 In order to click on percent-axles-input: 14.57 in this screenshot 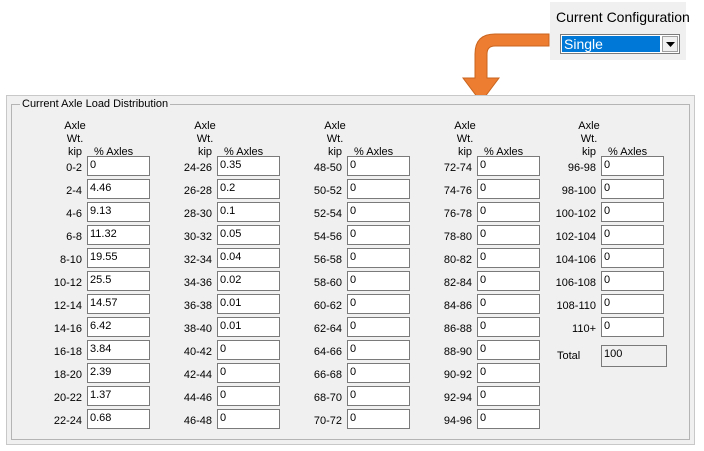, I will do `click(118, 304)`.